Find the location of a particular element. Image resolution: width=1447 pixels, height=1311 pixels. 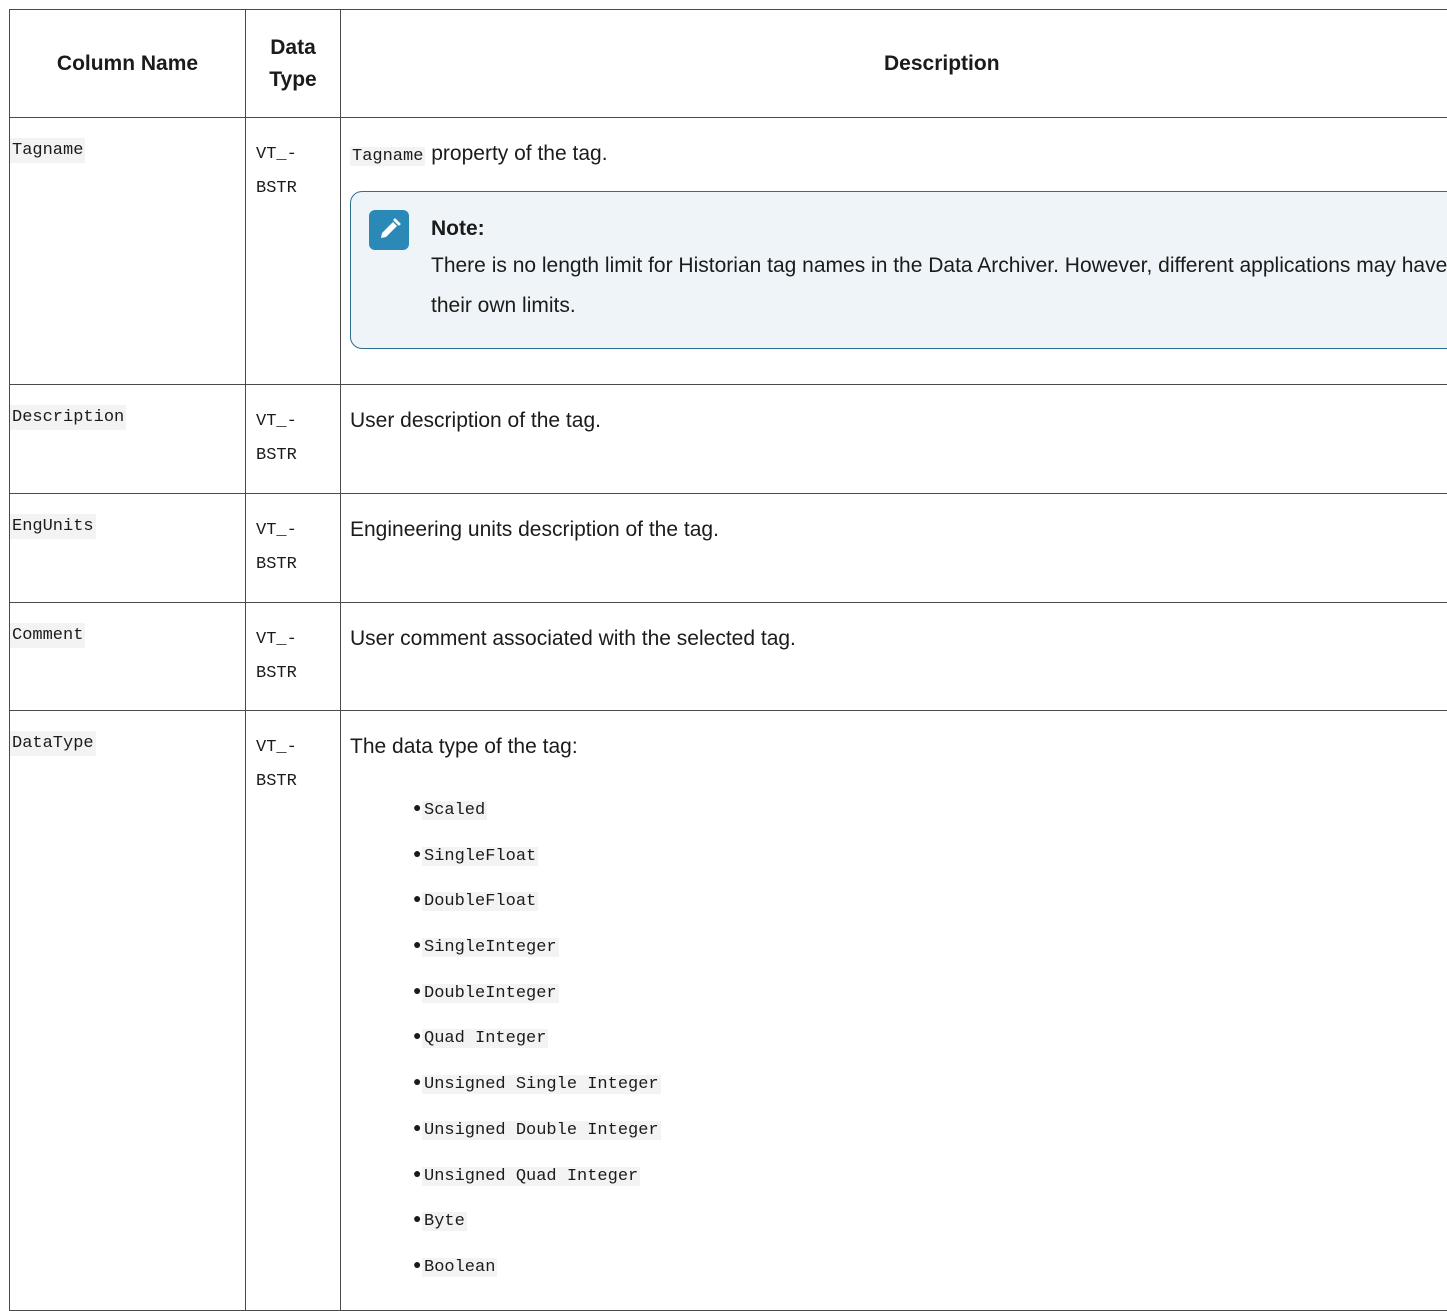

list-item: ●SingleInteger is located at coordinates (934, 953).